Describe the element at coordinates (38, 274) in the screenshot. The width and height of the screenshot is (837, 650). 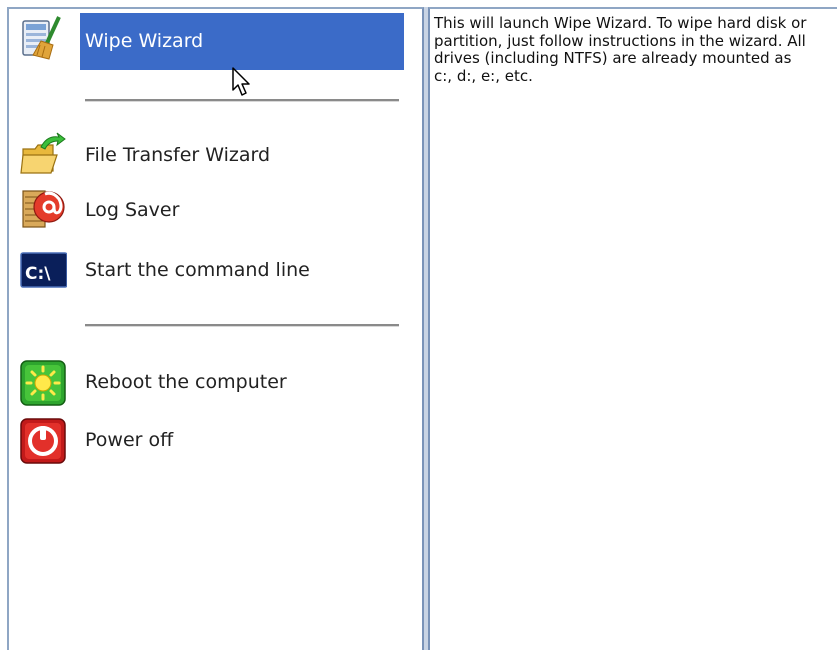
I see `svg-text: C:\` at that location.